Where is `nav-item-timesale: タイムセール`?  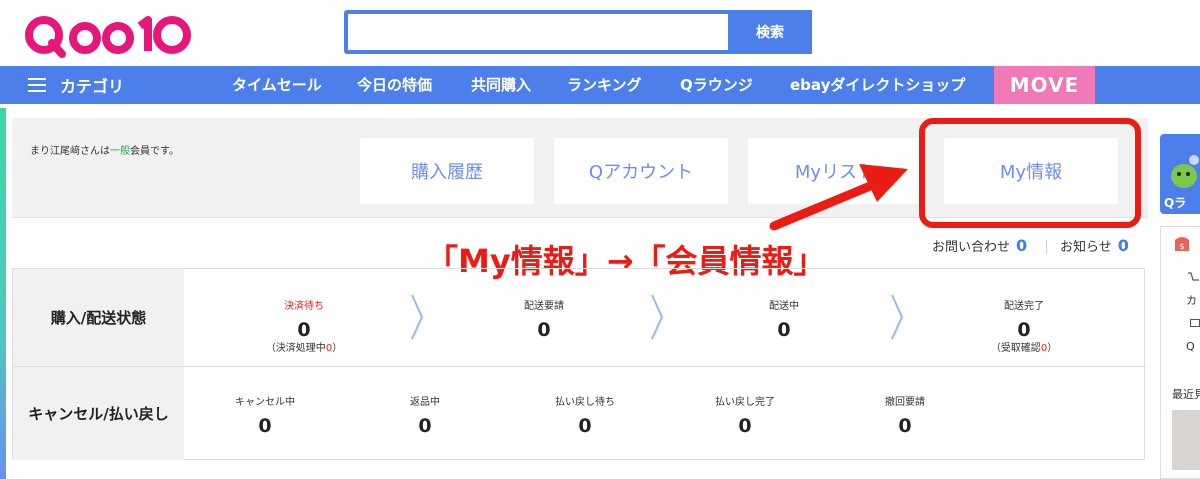 nav-item-timesale: タイムセール is located at coordinates (277, 85).